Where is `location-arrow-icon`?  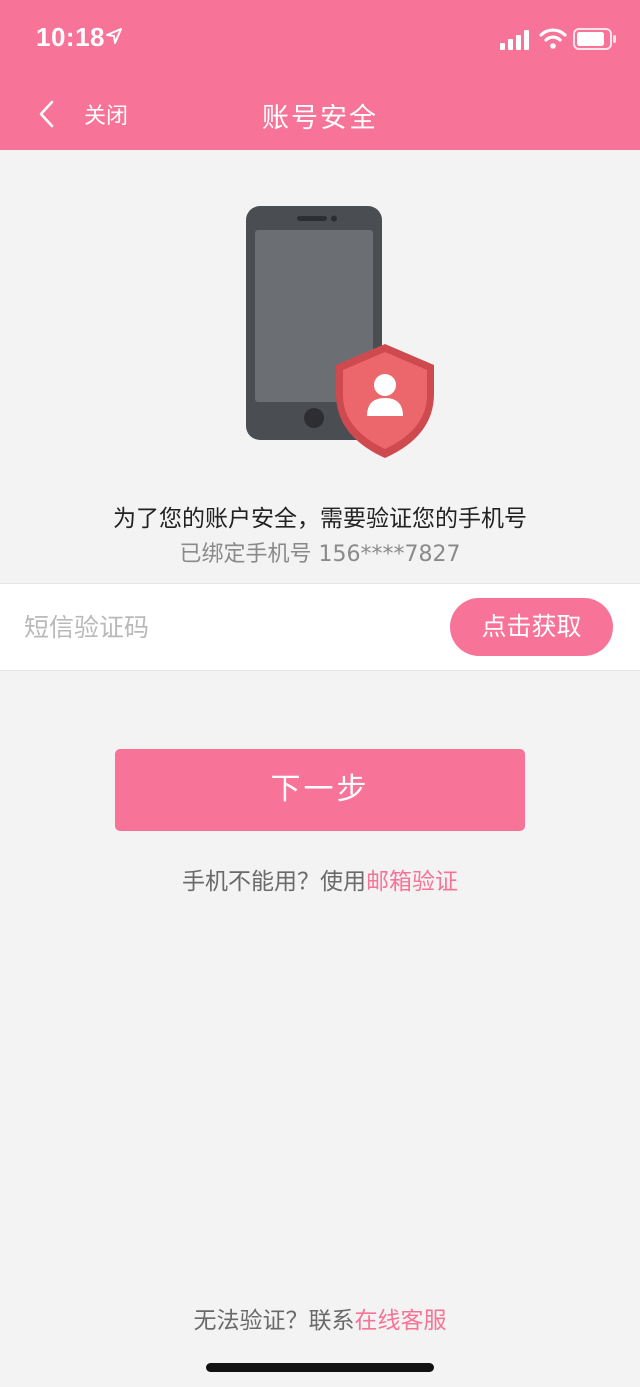
location-arrow-icon is located at coordinates (114, 36).